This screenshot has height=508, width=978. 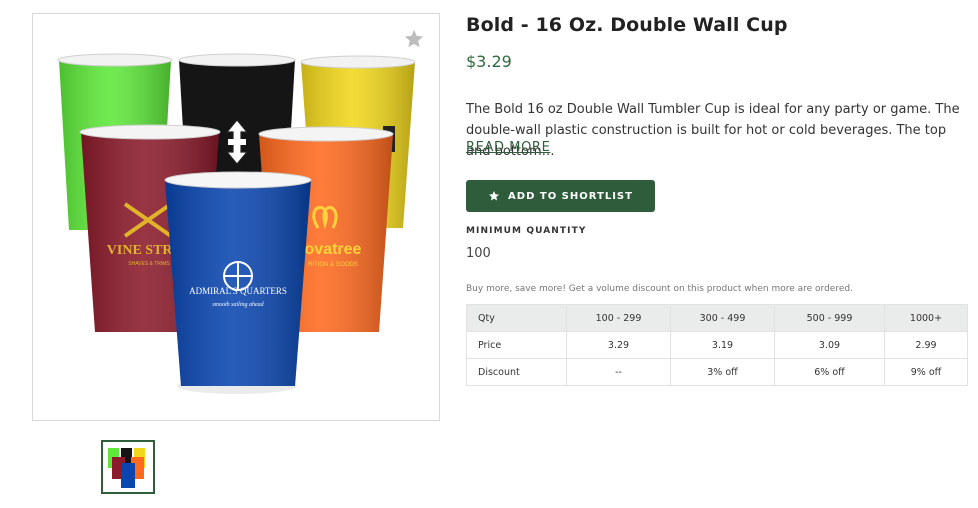 I want to click on svg-text: RITION & GOODS, so click(x=333, y=265).